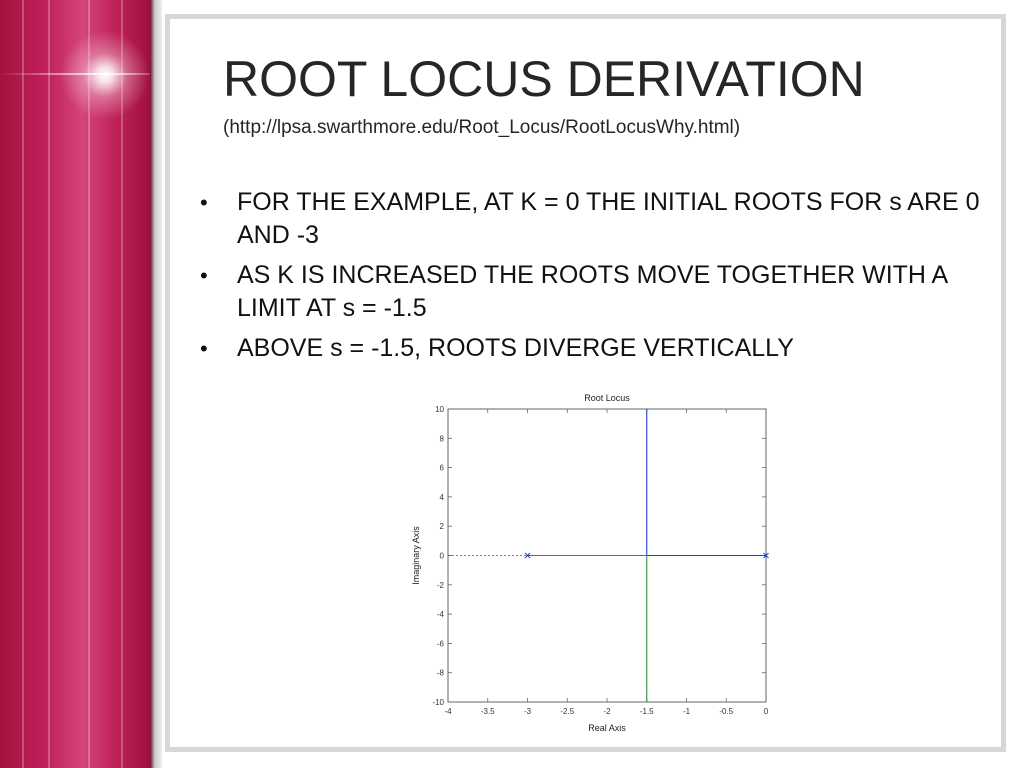 Image resolution: width=1024 pixels, height=768 pixels. I want to click on y-tick-label: 8, so click(442, 438).